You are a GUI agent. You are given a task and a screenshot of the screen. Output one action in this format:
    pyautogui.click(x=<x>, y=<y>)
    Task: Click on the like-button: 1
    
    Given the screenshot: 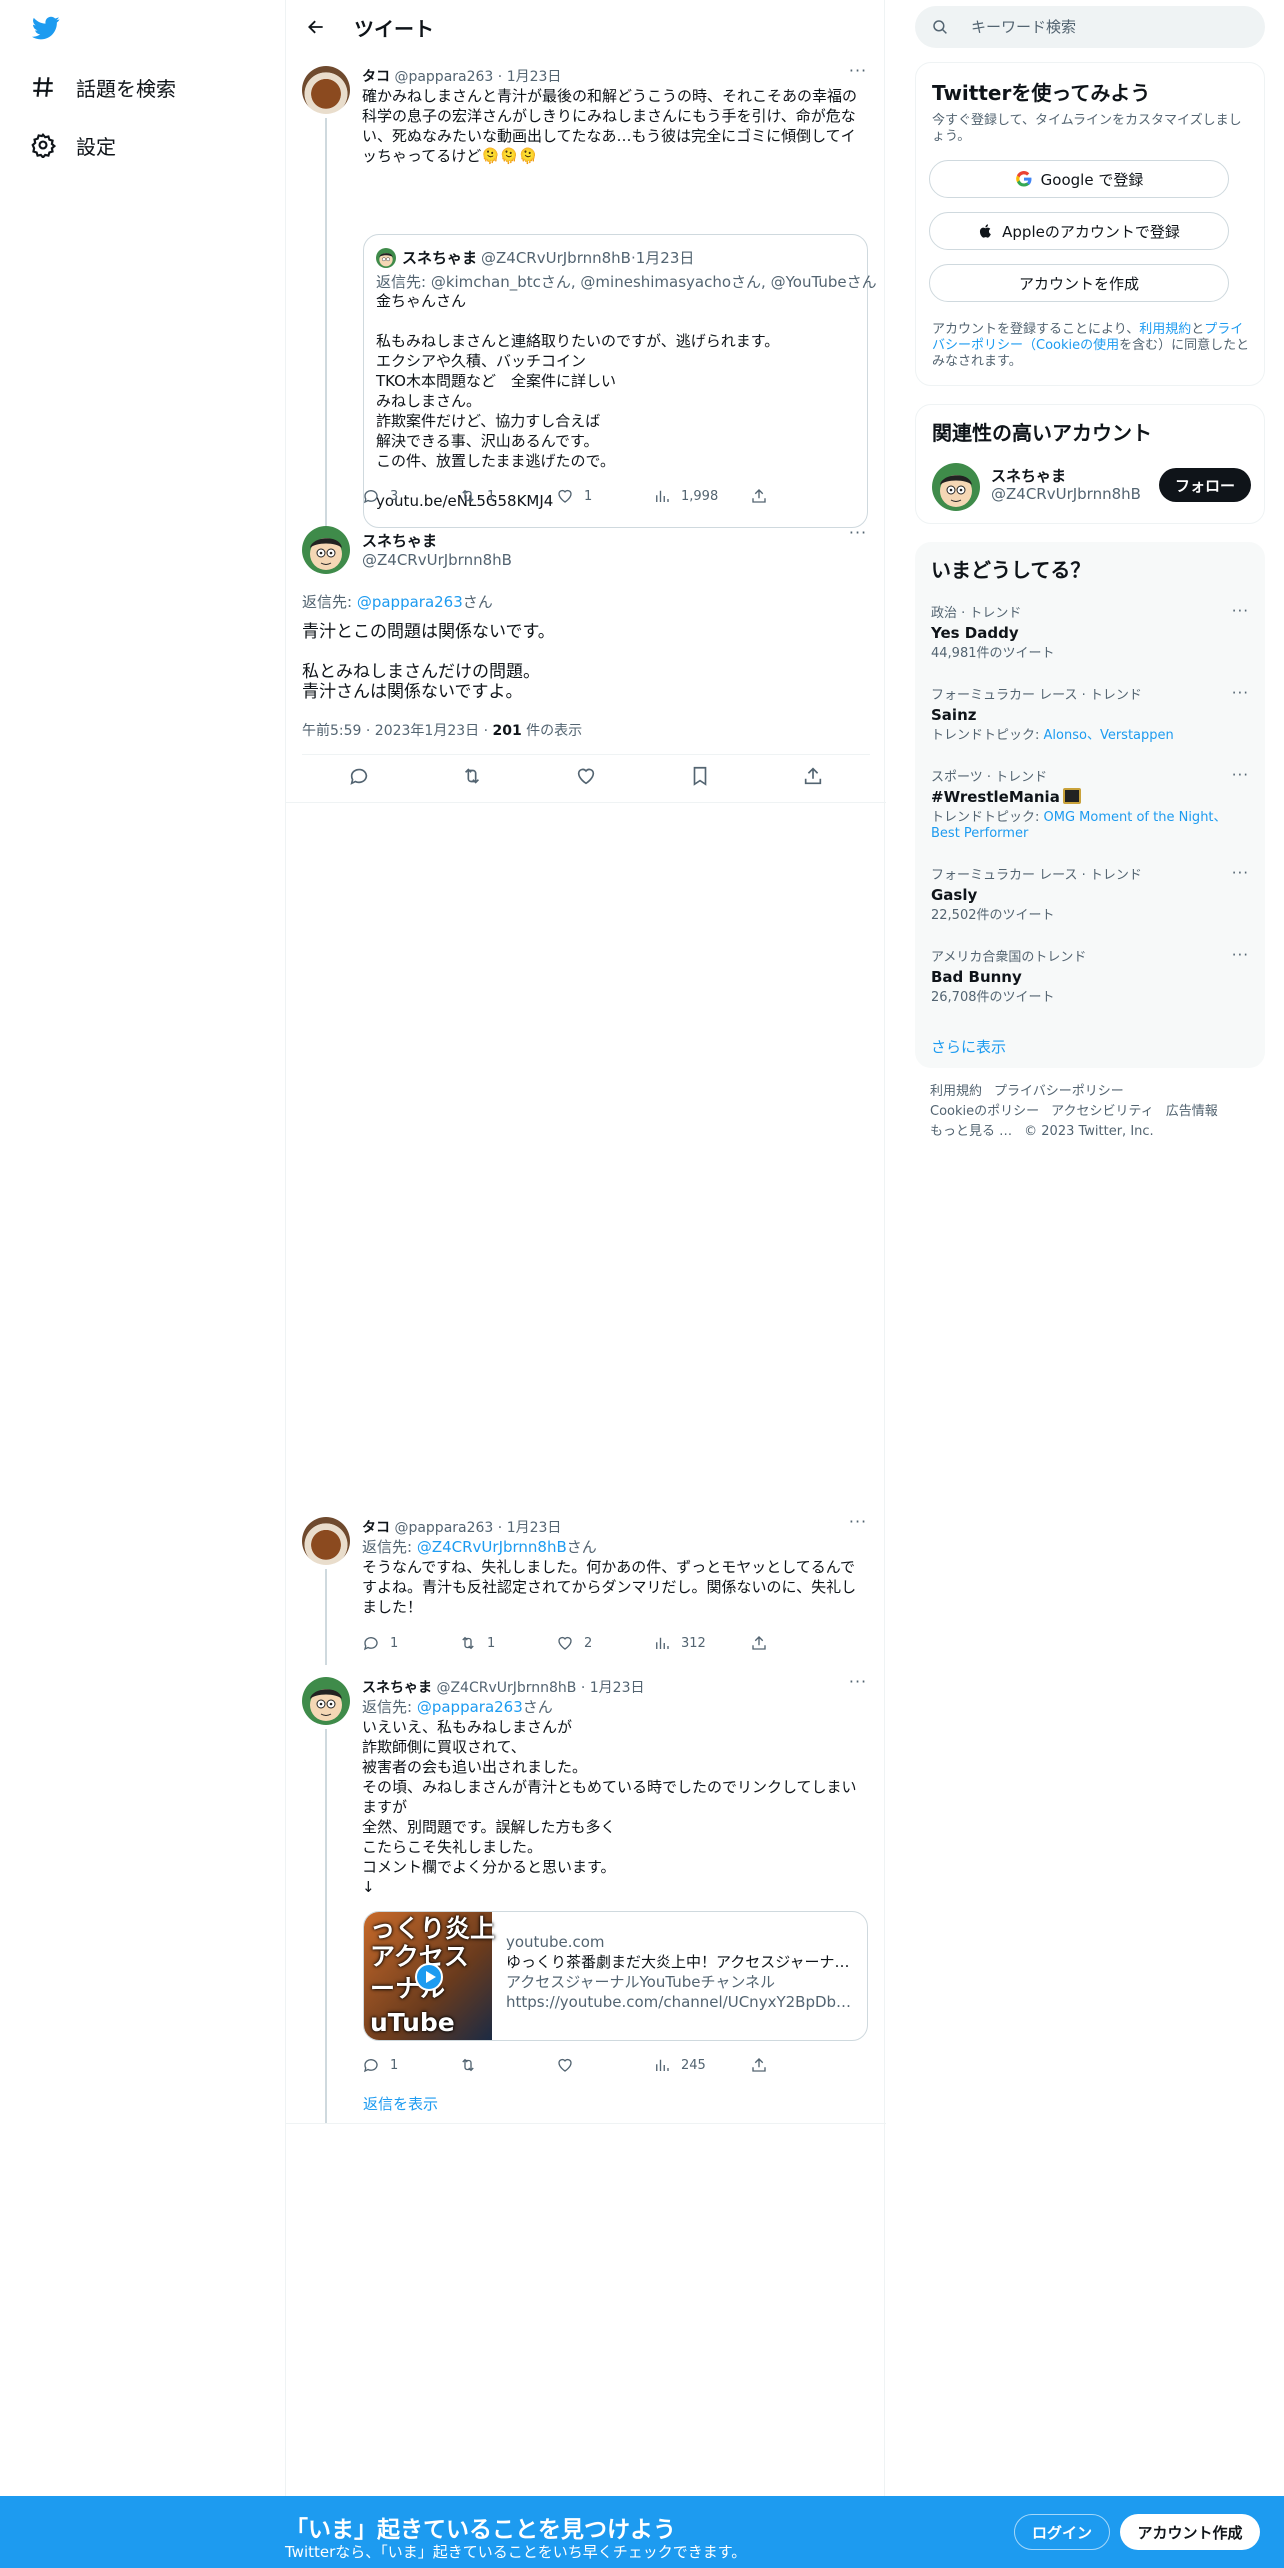 What is the action you would take?
    pyautogui.click(x=604, y=496)
    